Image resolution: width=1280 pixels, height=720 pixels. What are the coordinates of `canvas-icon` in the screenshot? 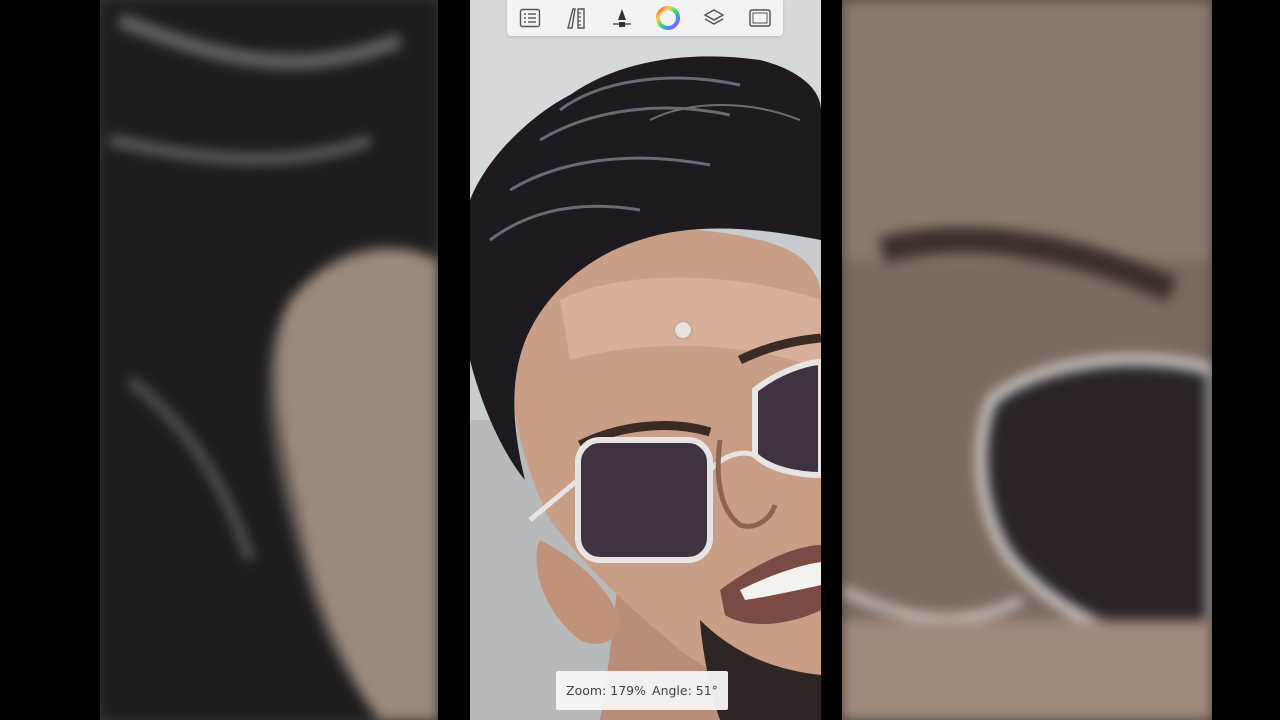 It's located at (760, 18).